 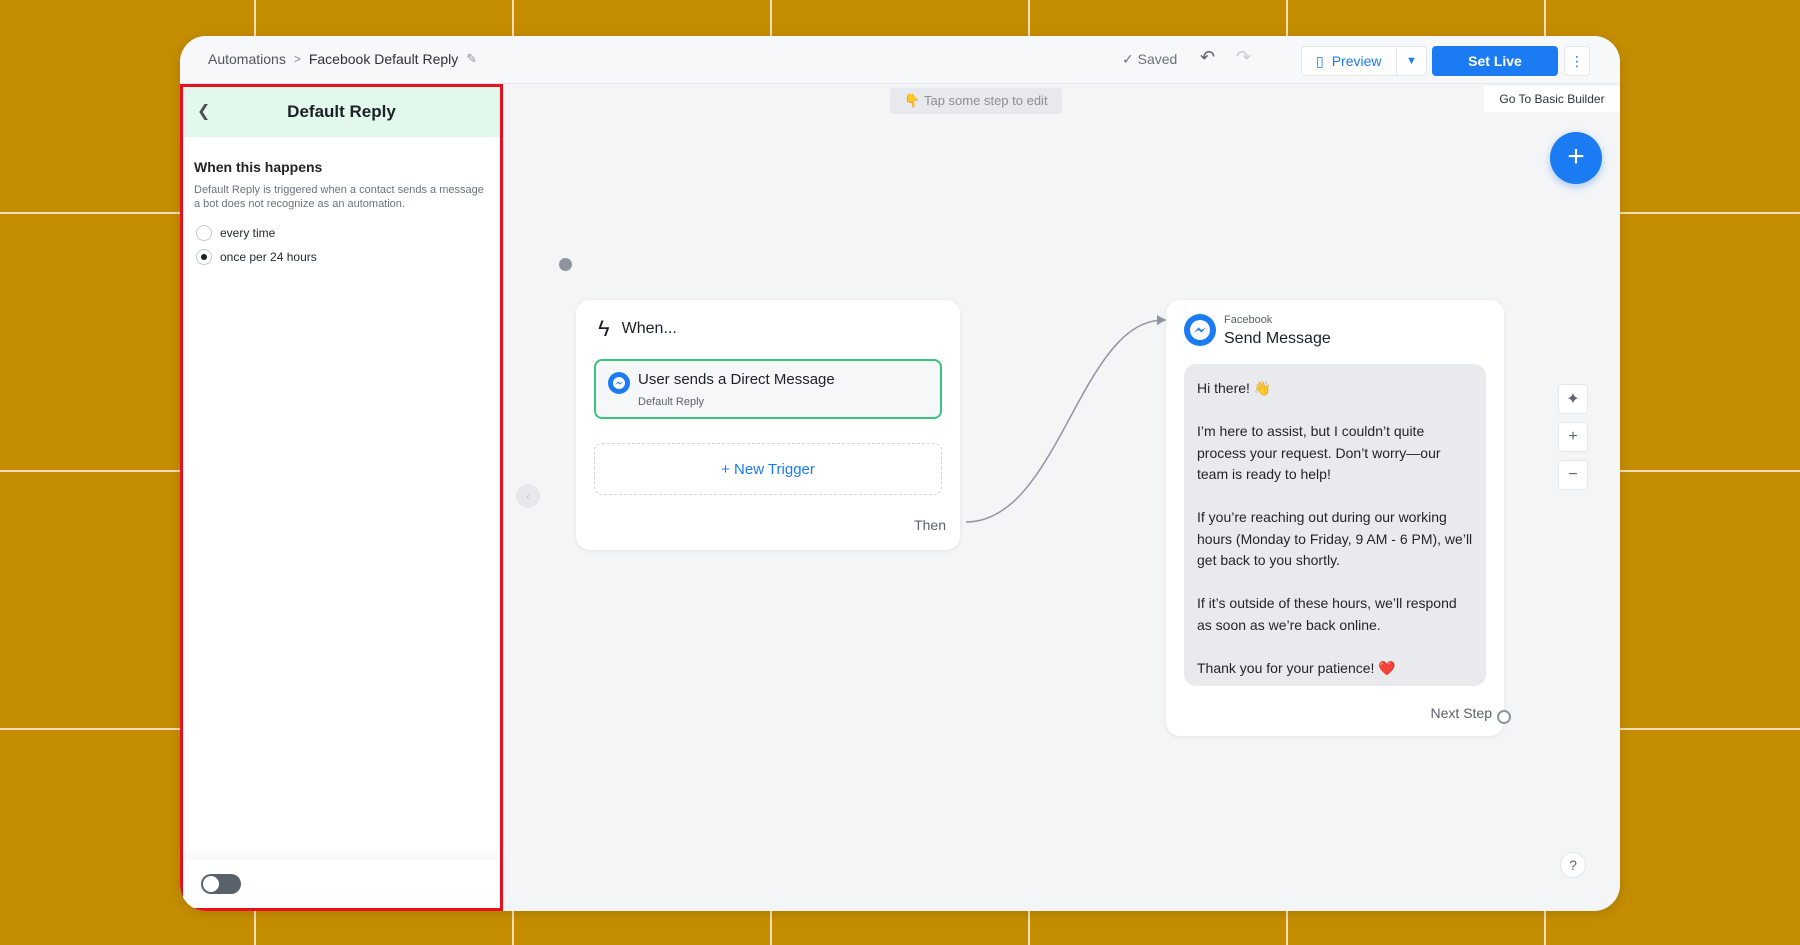 I want to click on then-connector-handle, so click(x=565, y=264).